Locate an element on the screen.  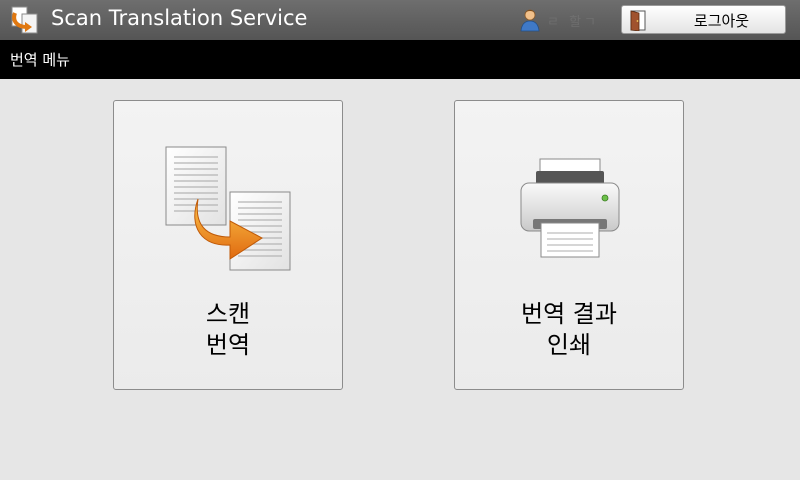
user-icon is located at coordinates (530, 20).